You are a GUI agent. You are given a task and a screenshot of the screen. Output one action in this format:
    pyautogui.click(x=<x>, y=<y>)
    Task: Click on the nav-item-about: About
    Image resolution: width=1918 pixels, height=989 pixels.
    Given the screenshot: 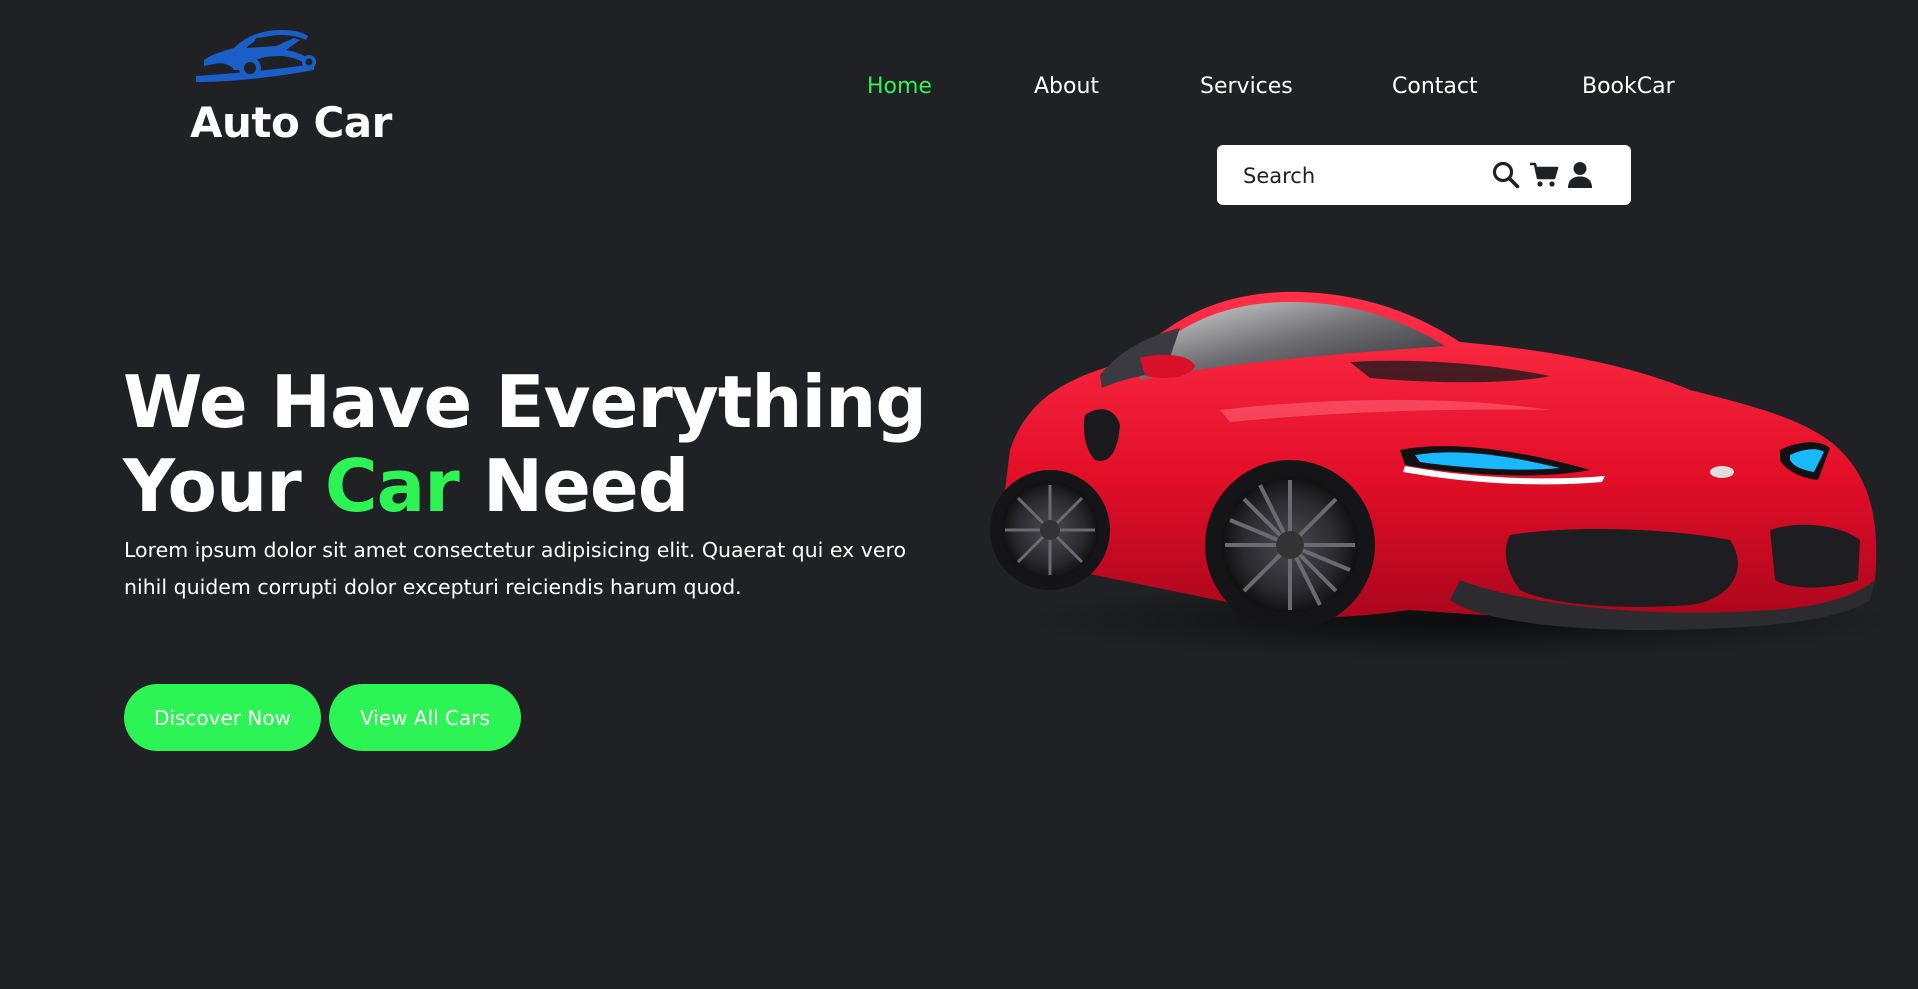 What is the action you would take?
    pyautogui.click(x=1066, y=86)
    